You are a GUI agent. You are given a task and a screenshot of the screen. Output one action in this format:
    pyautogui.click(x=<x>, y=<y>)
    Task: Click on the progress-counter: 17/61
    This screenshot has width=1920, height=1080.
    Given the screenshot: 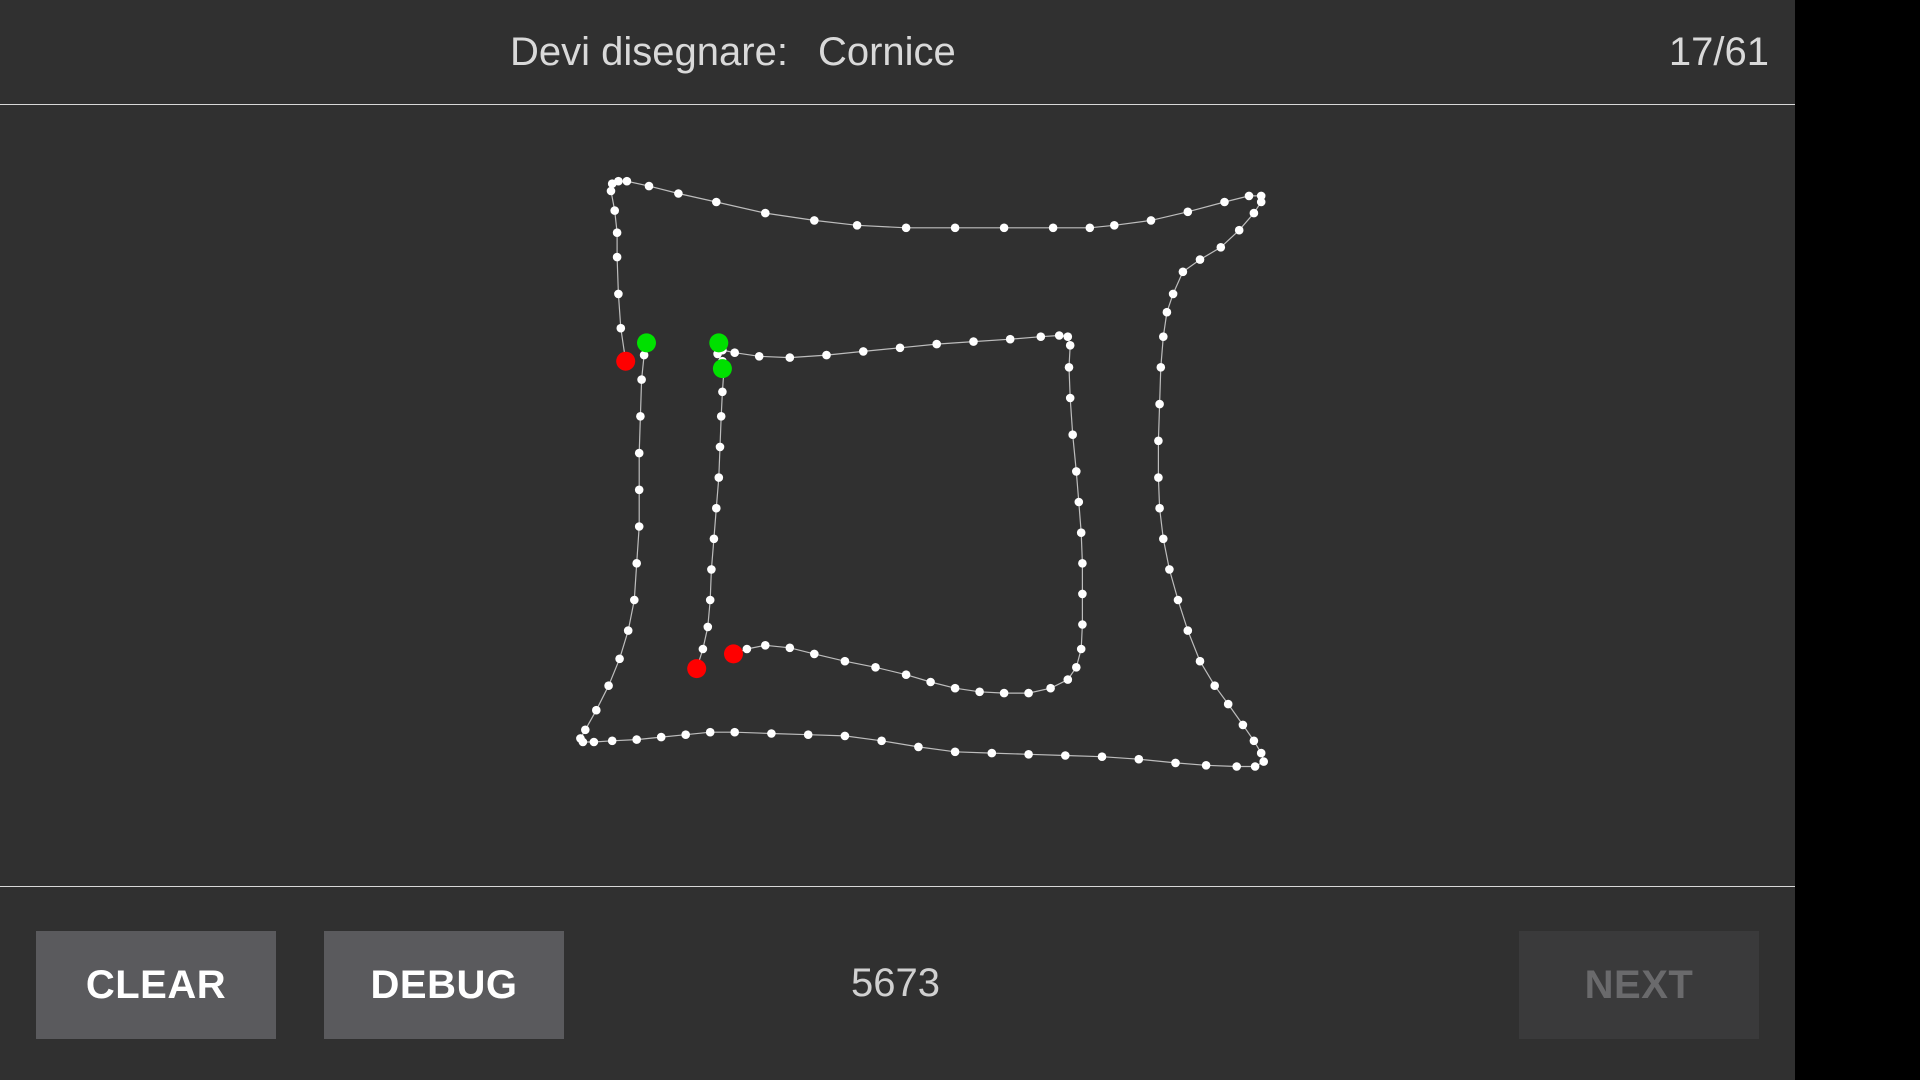 What is the action you would take?
    pyautogui.click(x=1718, y=52)
    